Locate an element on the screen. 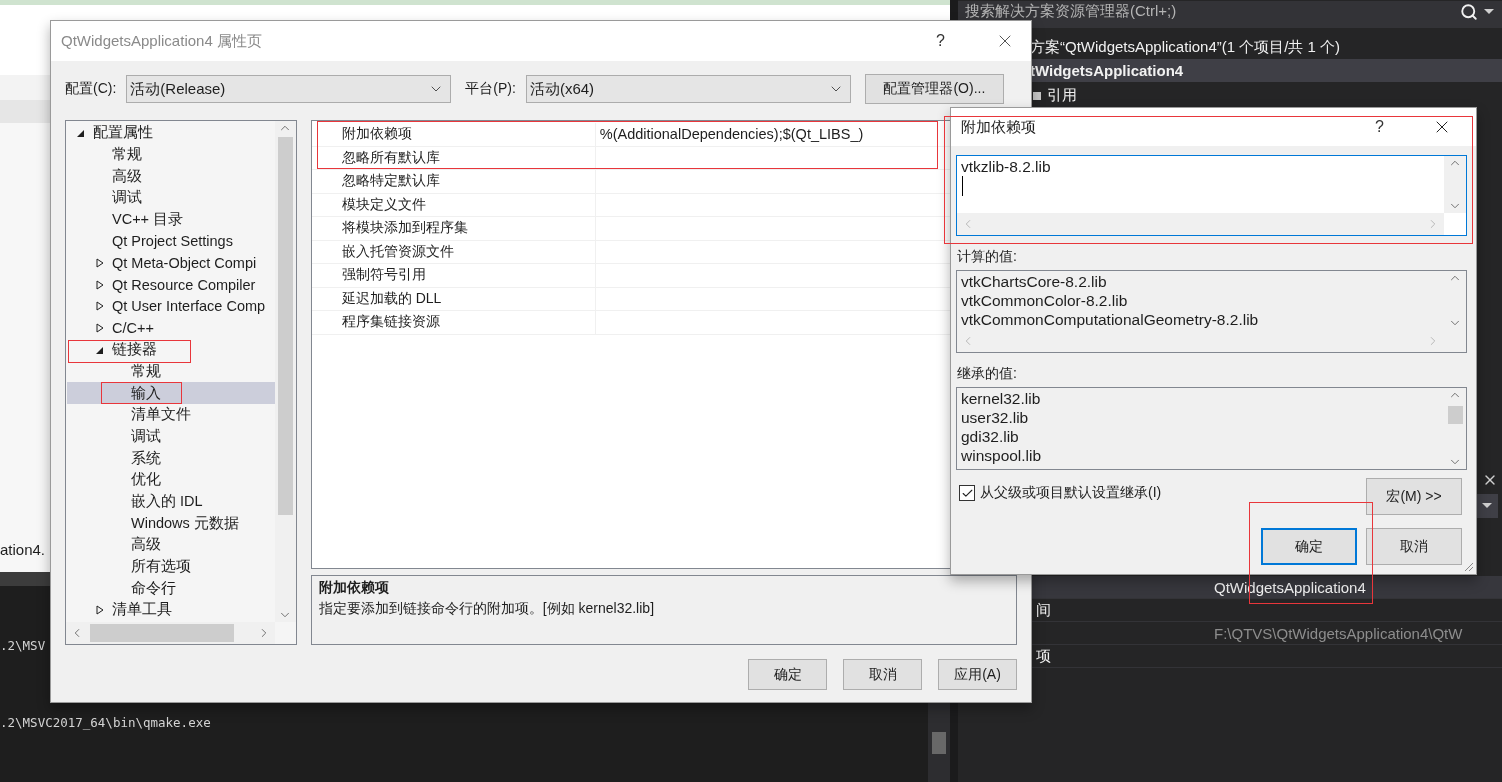 This screenshot has width=1502, height=782. list-item: user32.lib is located at coordinates (995, 417).